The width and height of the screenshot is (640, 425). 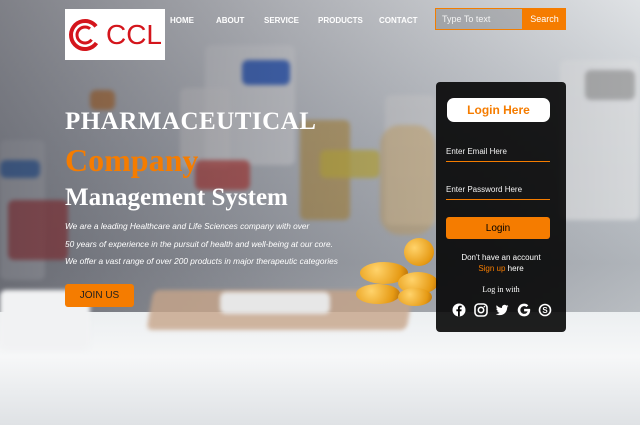 I want to click on signup-row: Sign up here, so click(x=501, y=268).